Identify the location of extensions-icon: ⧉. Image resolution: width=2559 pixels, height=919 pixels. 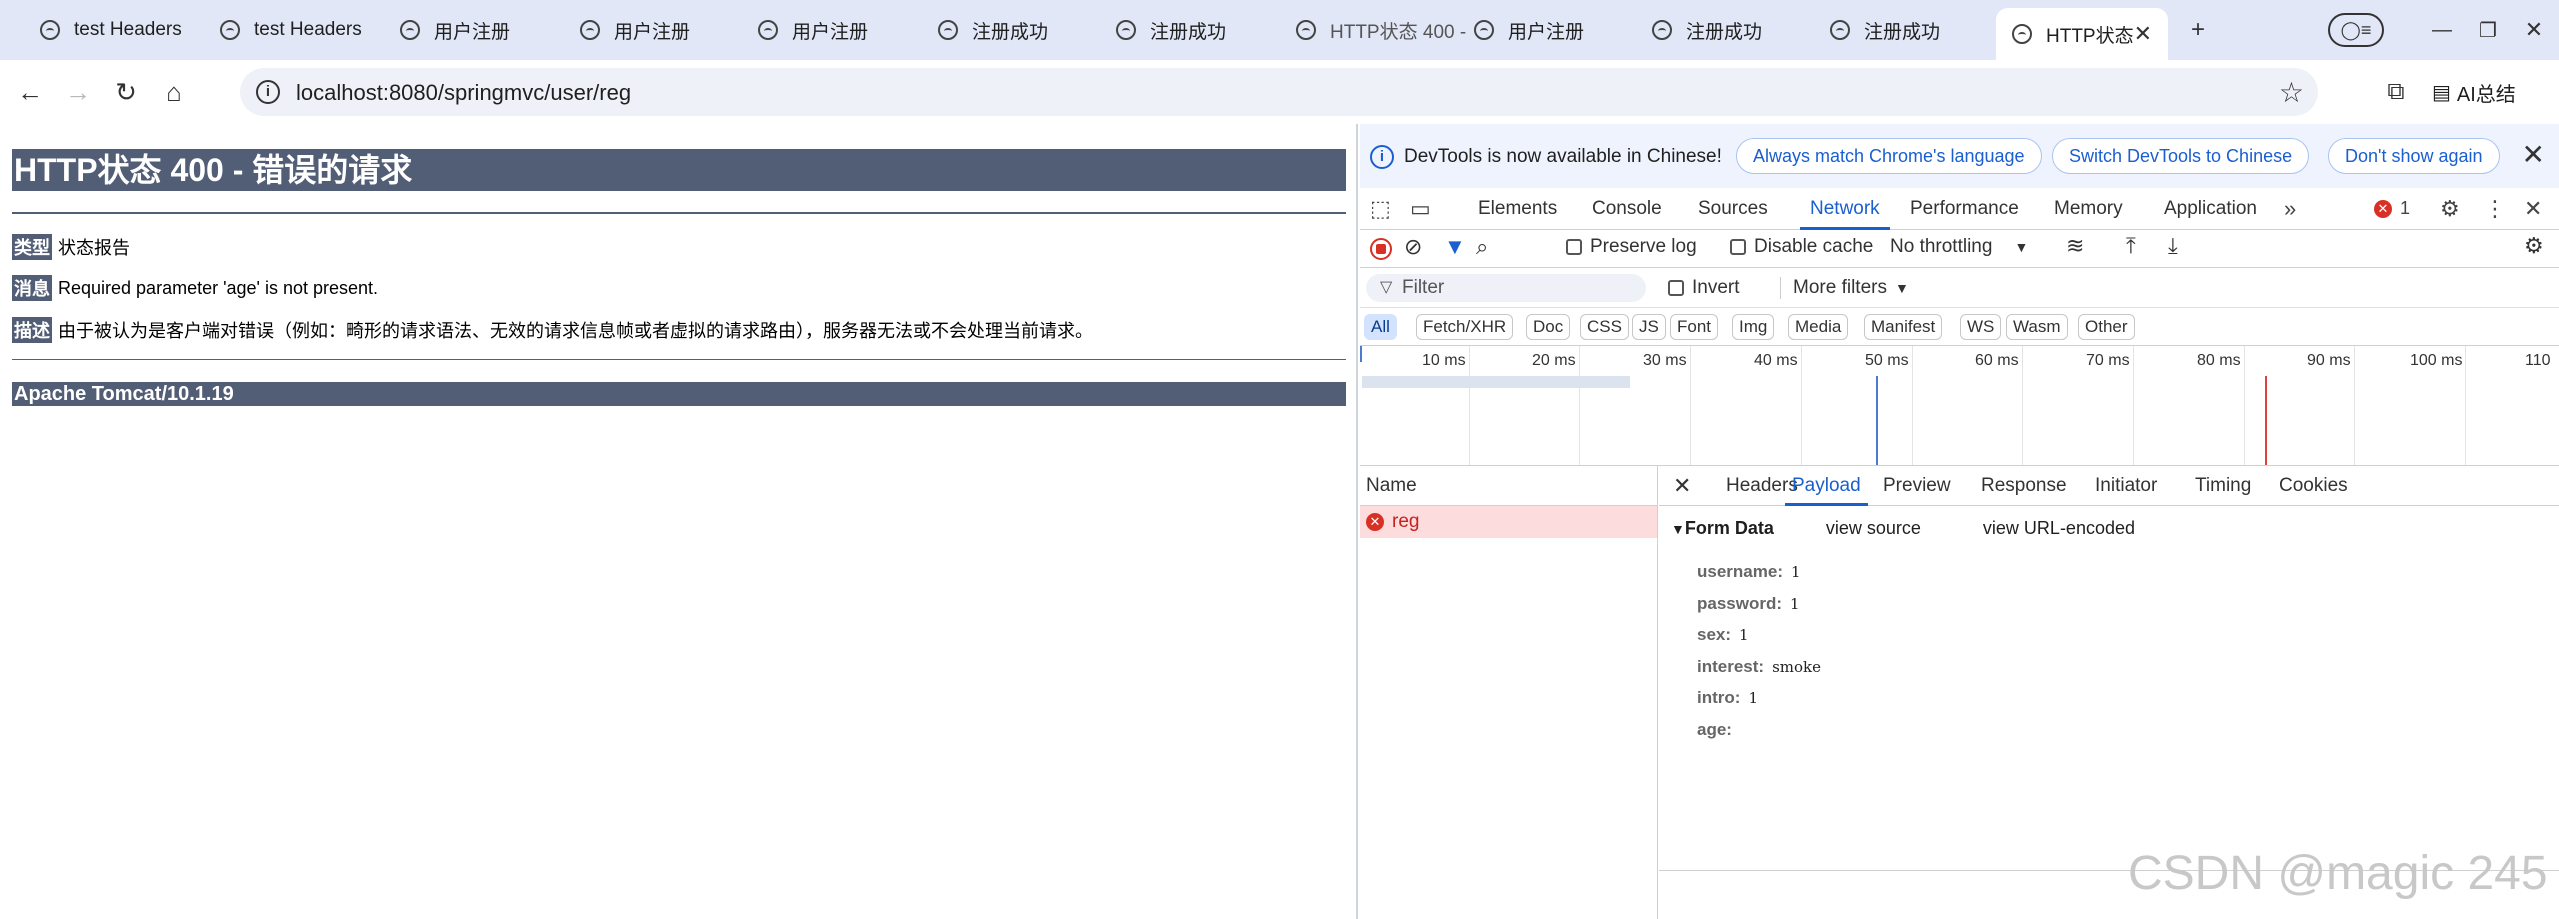
(2396, 92).